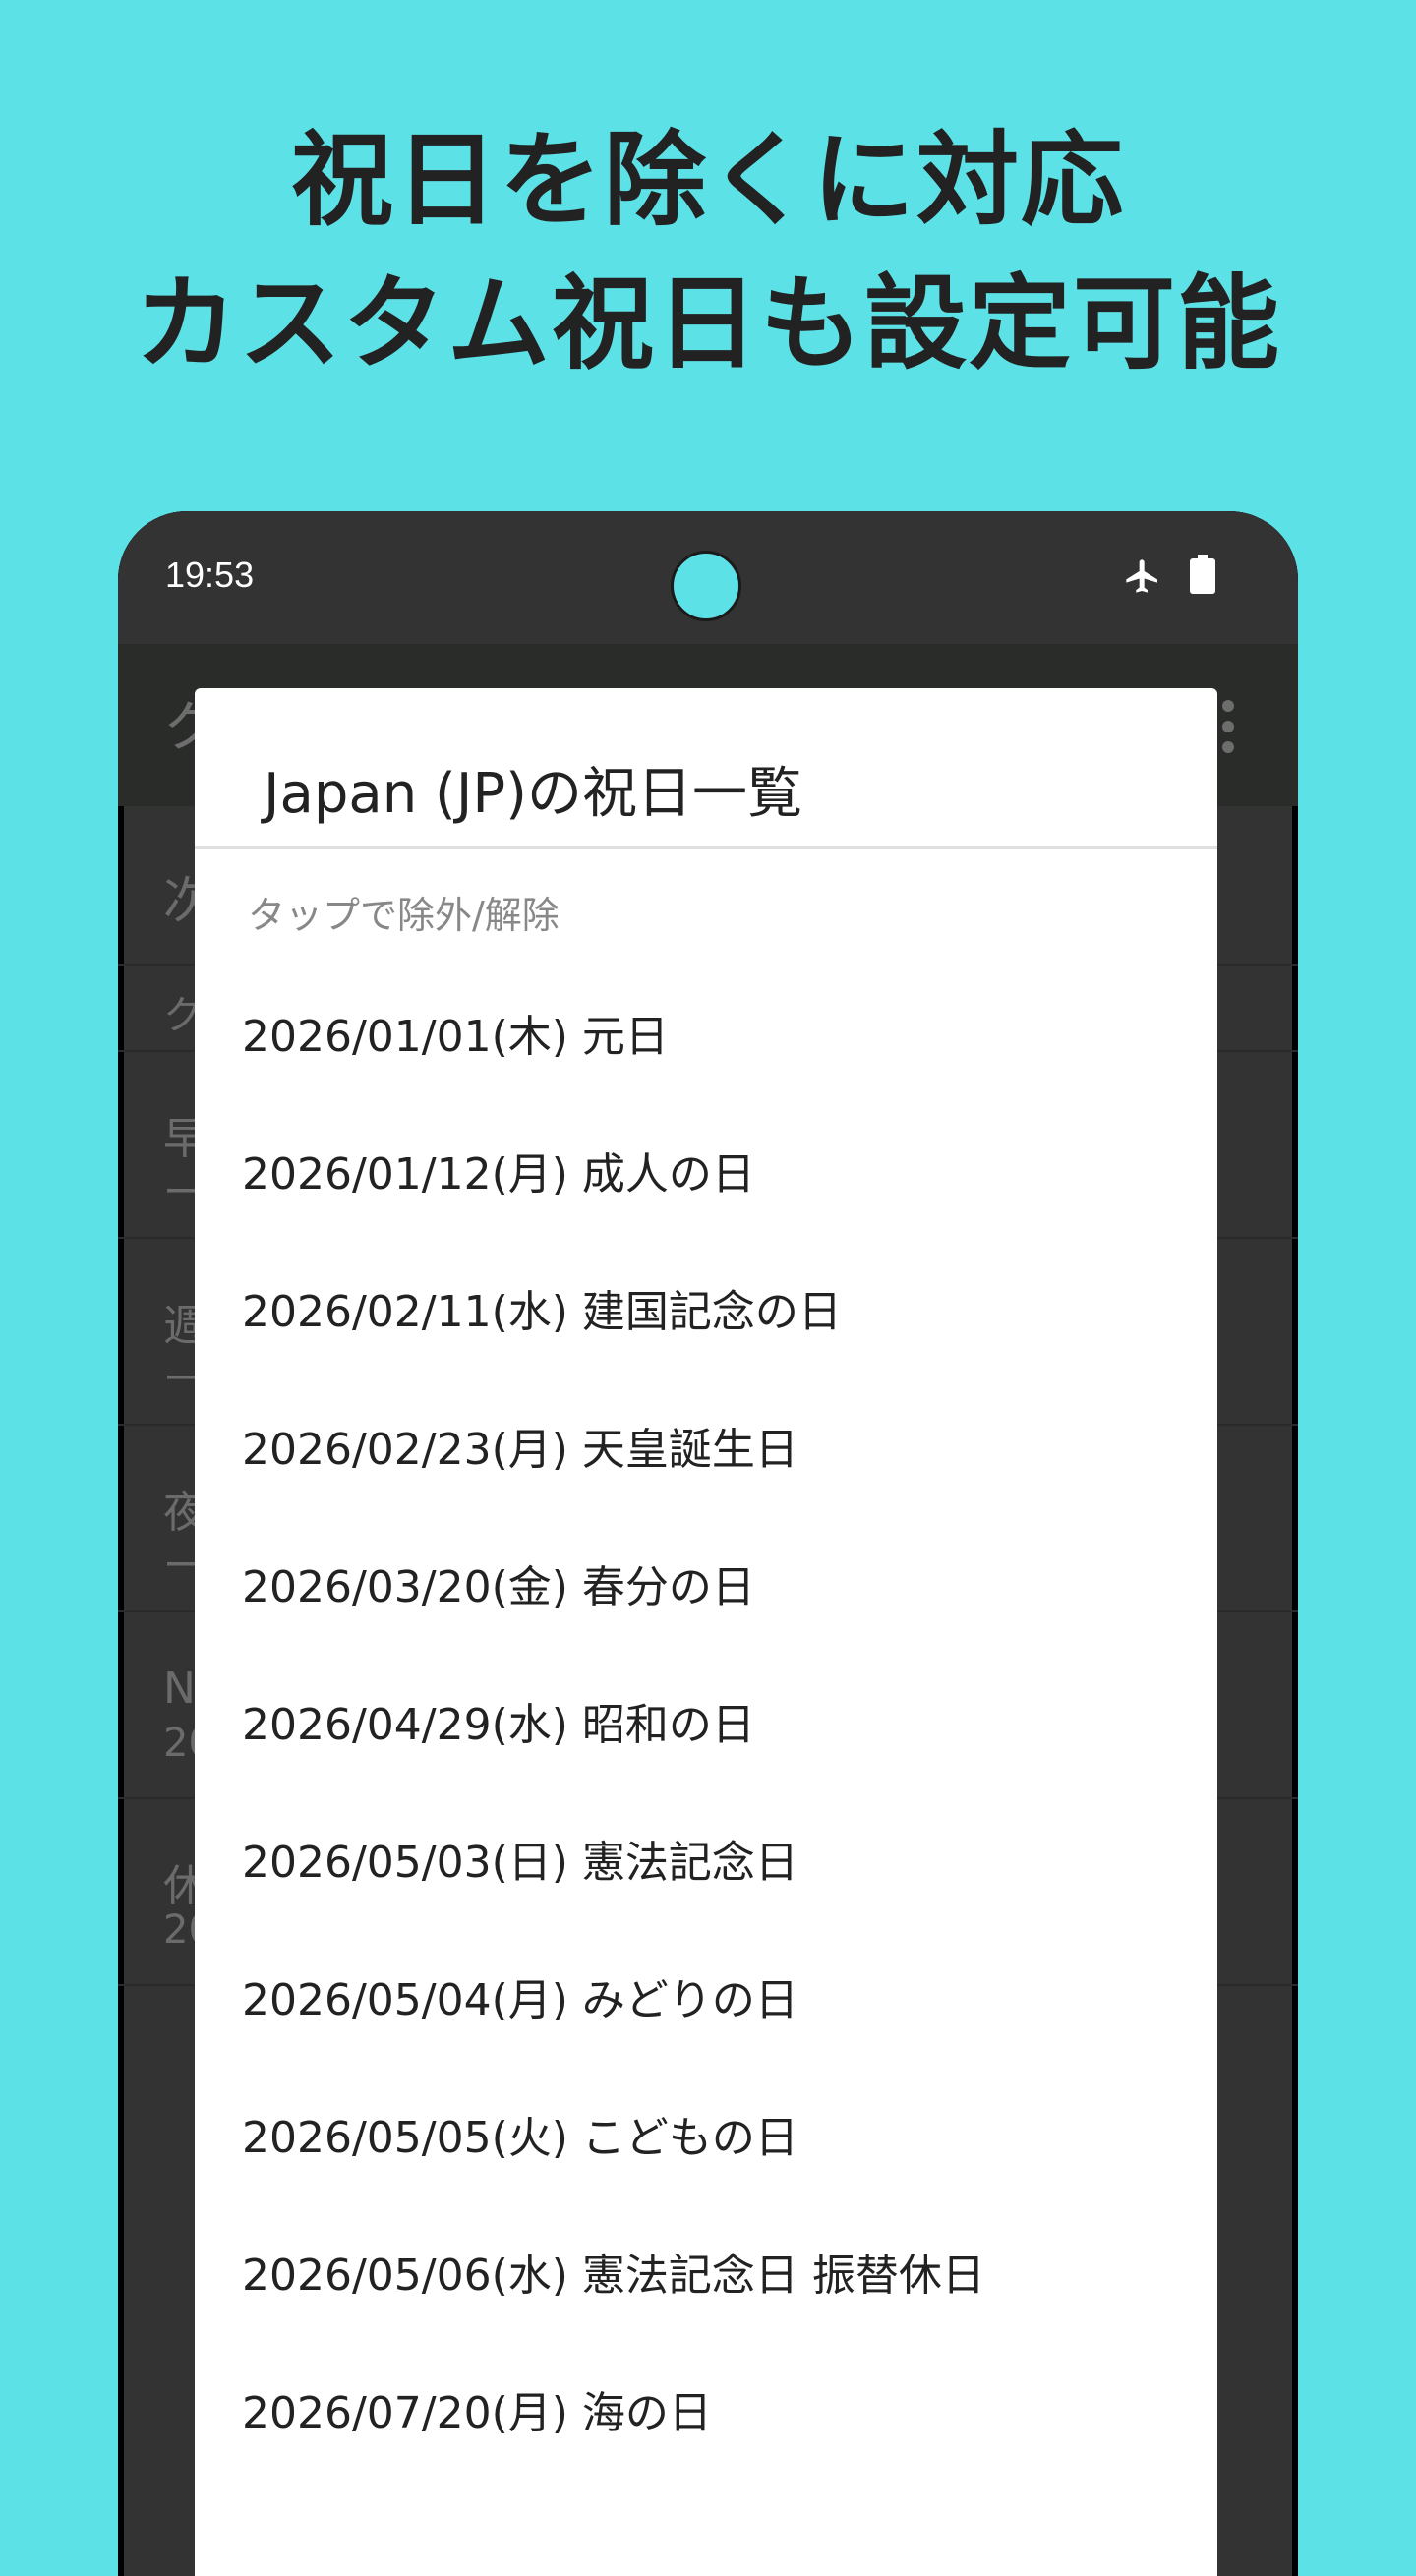  Describe the element at coordinates (706, 586) in the screenshot. I see `camera-cutout` at that location.